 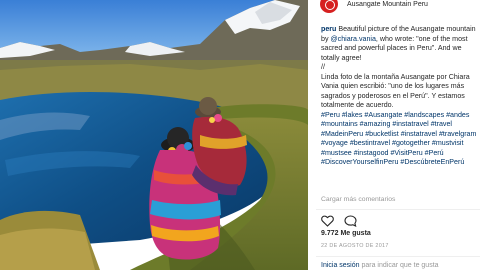 What do you see at coordinates (424, 115) in the screenshot?
I see `hashtag-link: #landscapes` at bounding box center [424, 115].